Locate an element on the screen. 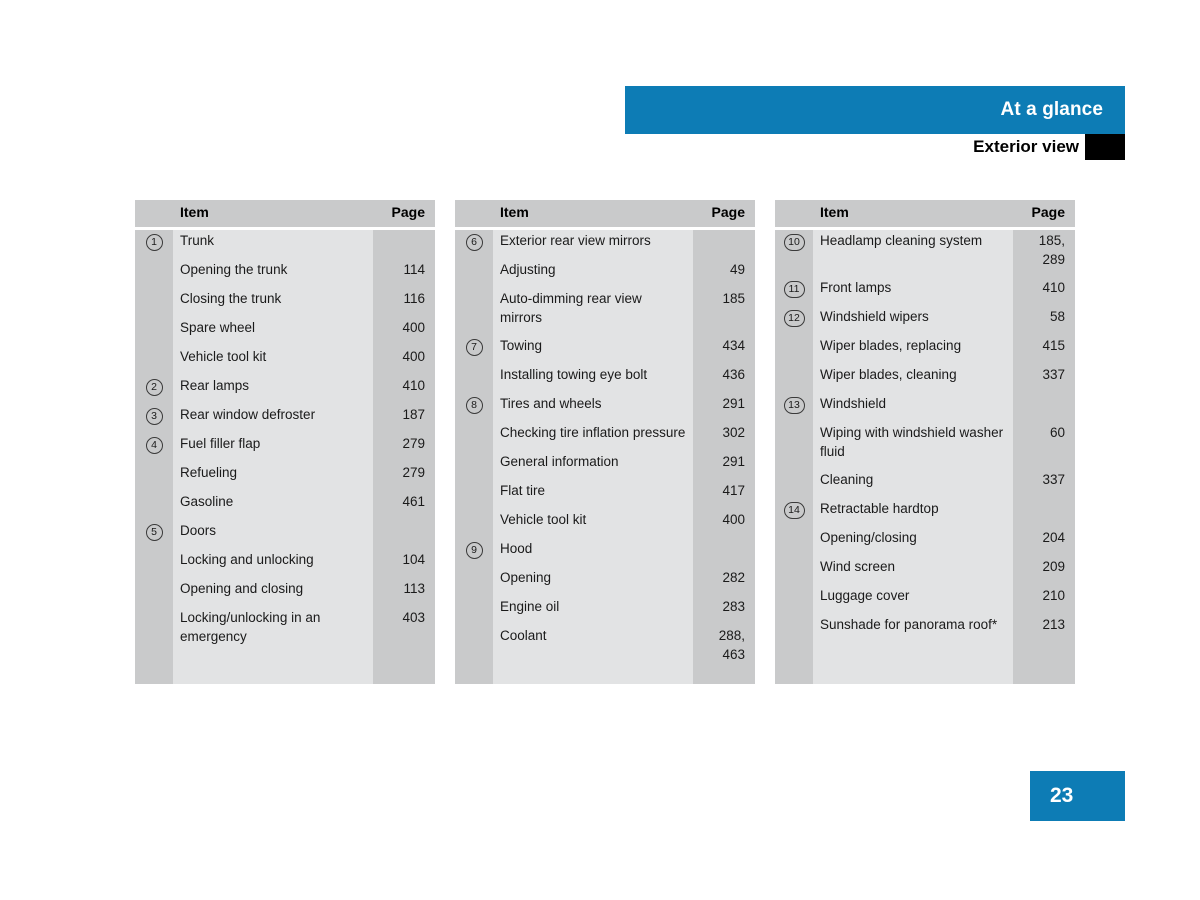 This screenshot has height=900, width=1200. row-marker-cell: 1 is located at coordinates (154, 242).